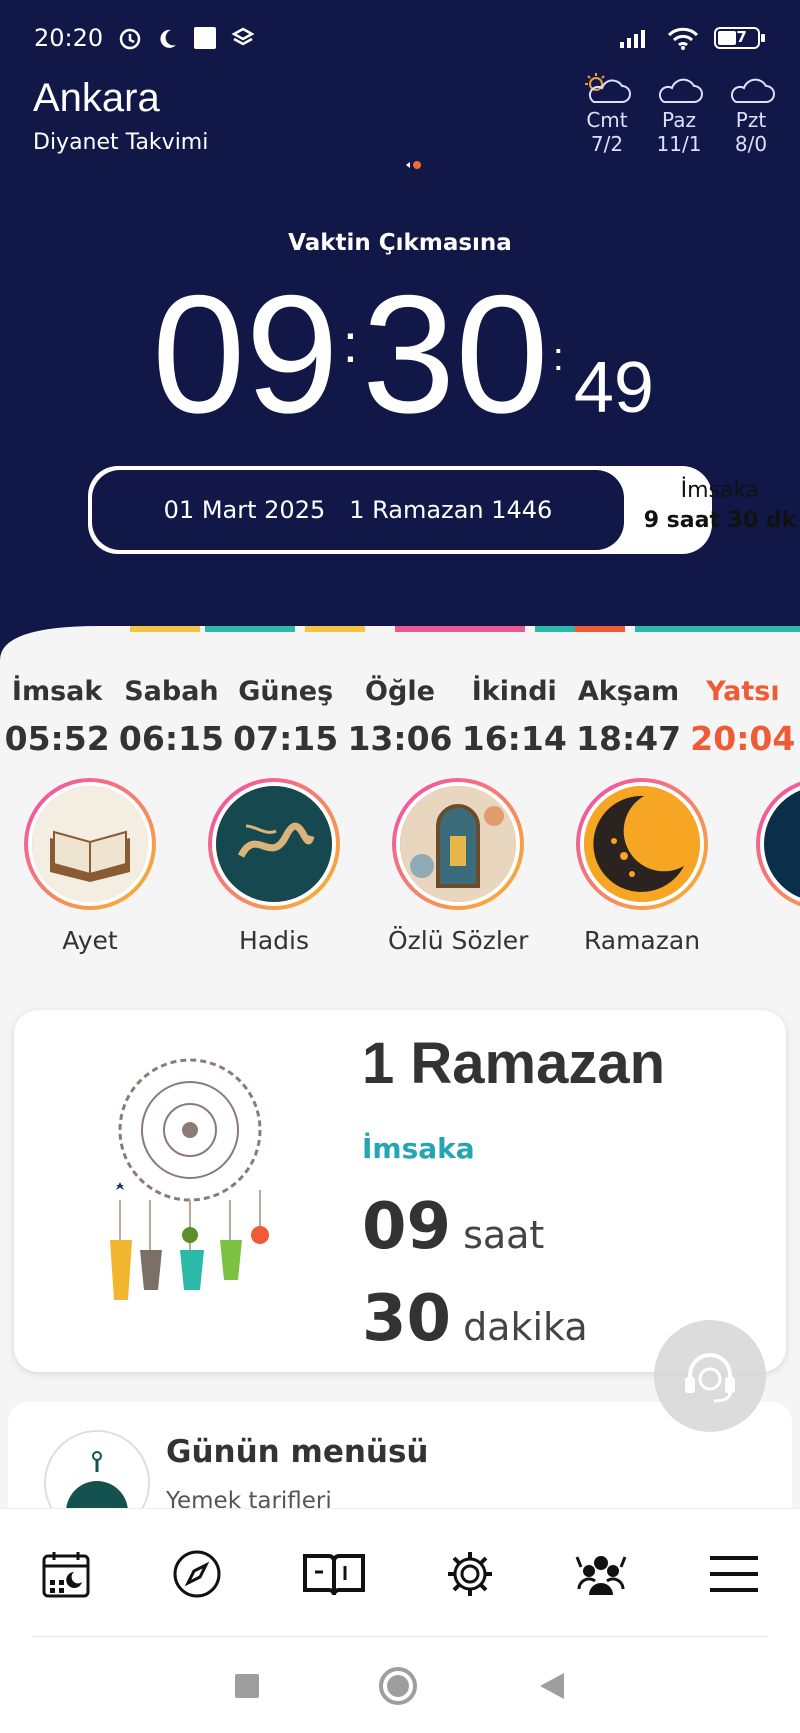 Image resolution: width=800 pixels, height=1733 pixels. I want to click on bottom-tab-bar, so click(400, 1573).